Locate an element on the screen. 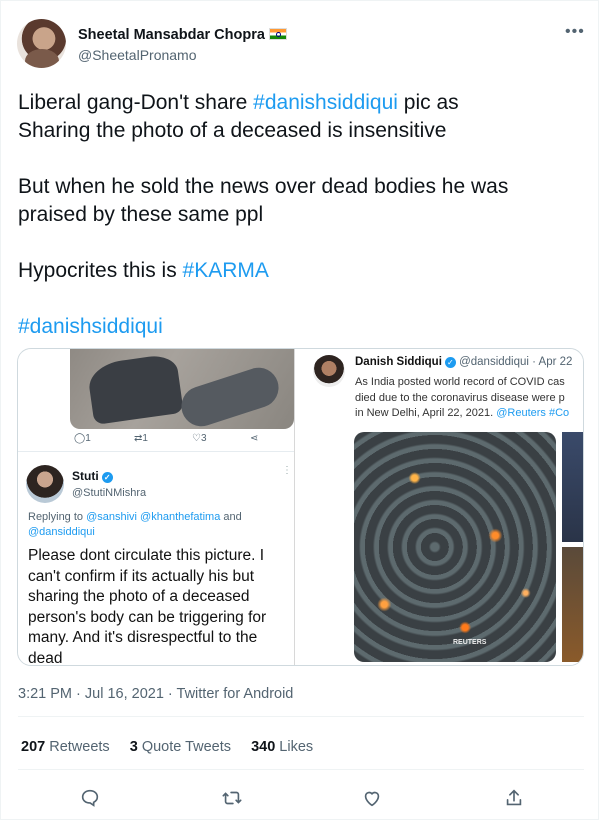 Image resolution: width=599 pixels, height=820 pixels. tweet-action-bar is located at coordinates (300, 799).